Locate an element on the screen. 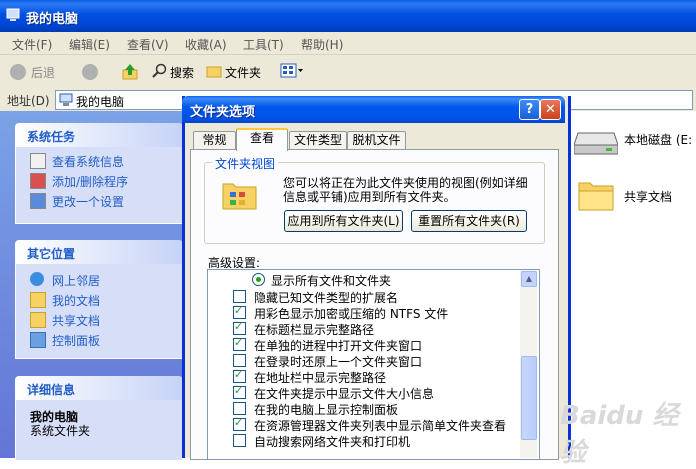 This screenshot has width=696, height=469. folders-button: 文件夹 is located at coordinates (243, 72).